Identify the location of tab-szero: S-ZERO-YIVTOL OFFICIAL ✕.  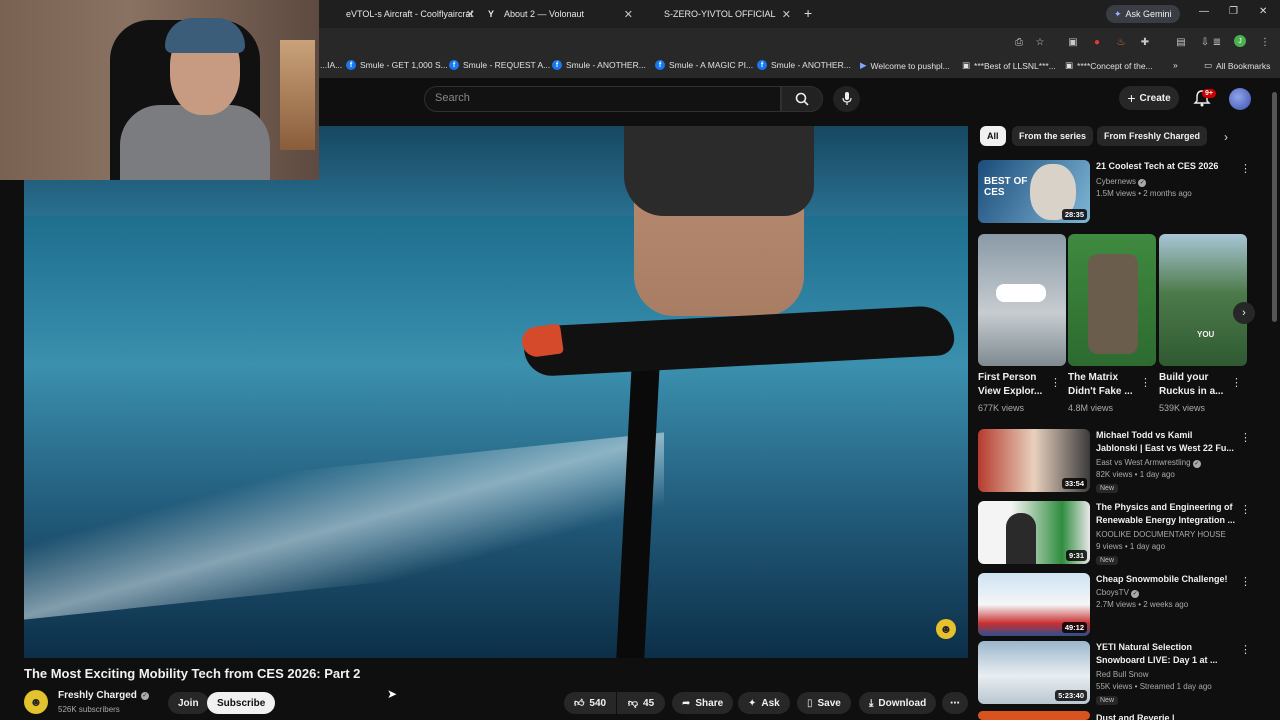
(718, 14).